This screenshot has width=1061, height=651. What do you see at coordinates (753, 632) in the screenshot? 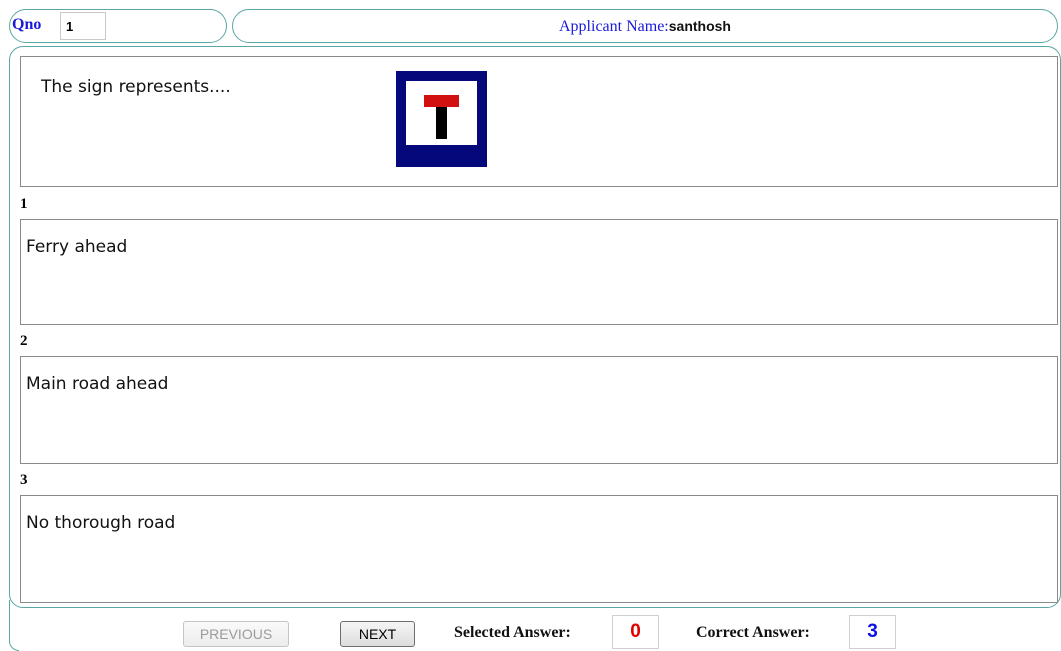
I see `correct-answer-label: Correct Answer:` at bounding box center [753, 632].